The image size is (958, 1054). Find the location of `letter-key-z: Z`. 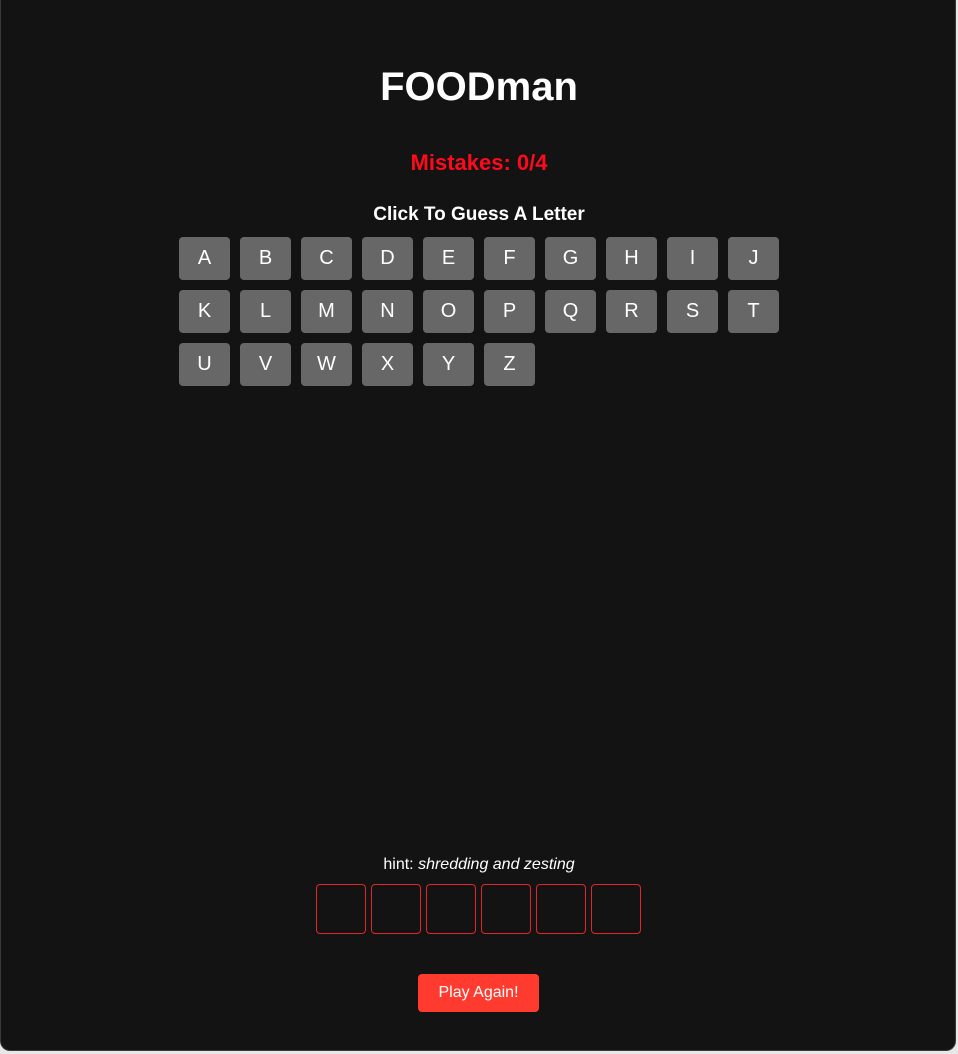

letter-key-z: Z is located at coordinates (509, 364).